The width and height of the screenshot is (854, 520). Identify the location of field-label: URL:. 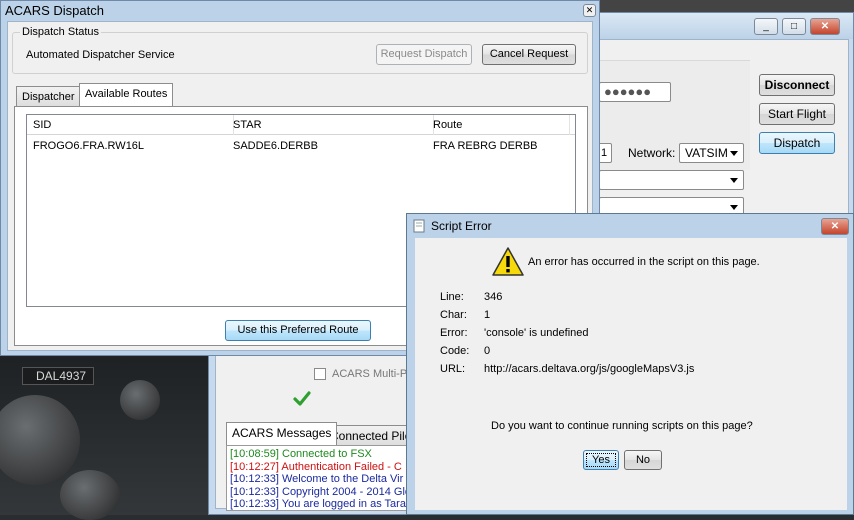
(453, 369).